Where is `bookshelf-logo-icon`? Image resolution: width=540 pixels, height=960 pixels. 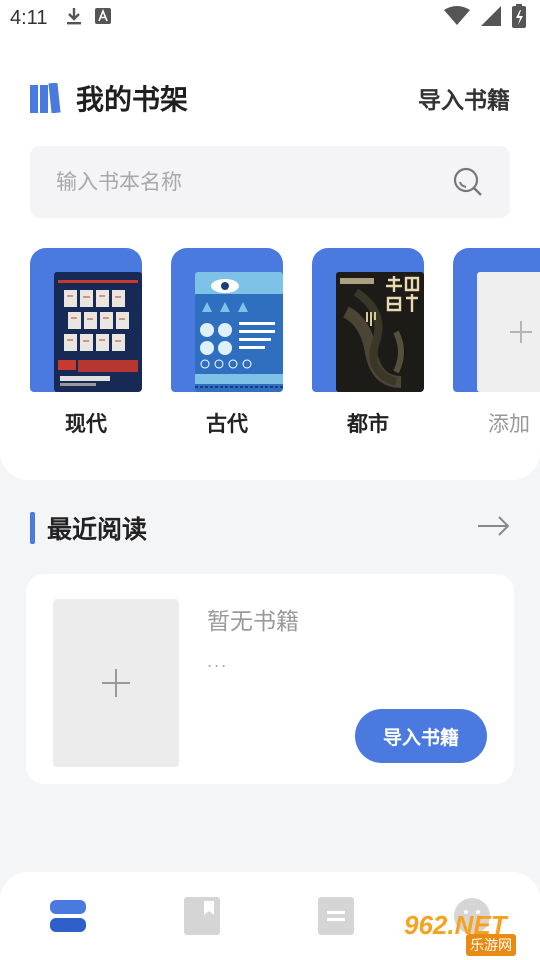
bookshelf-logo-icon is located at coordinates (46, 98).